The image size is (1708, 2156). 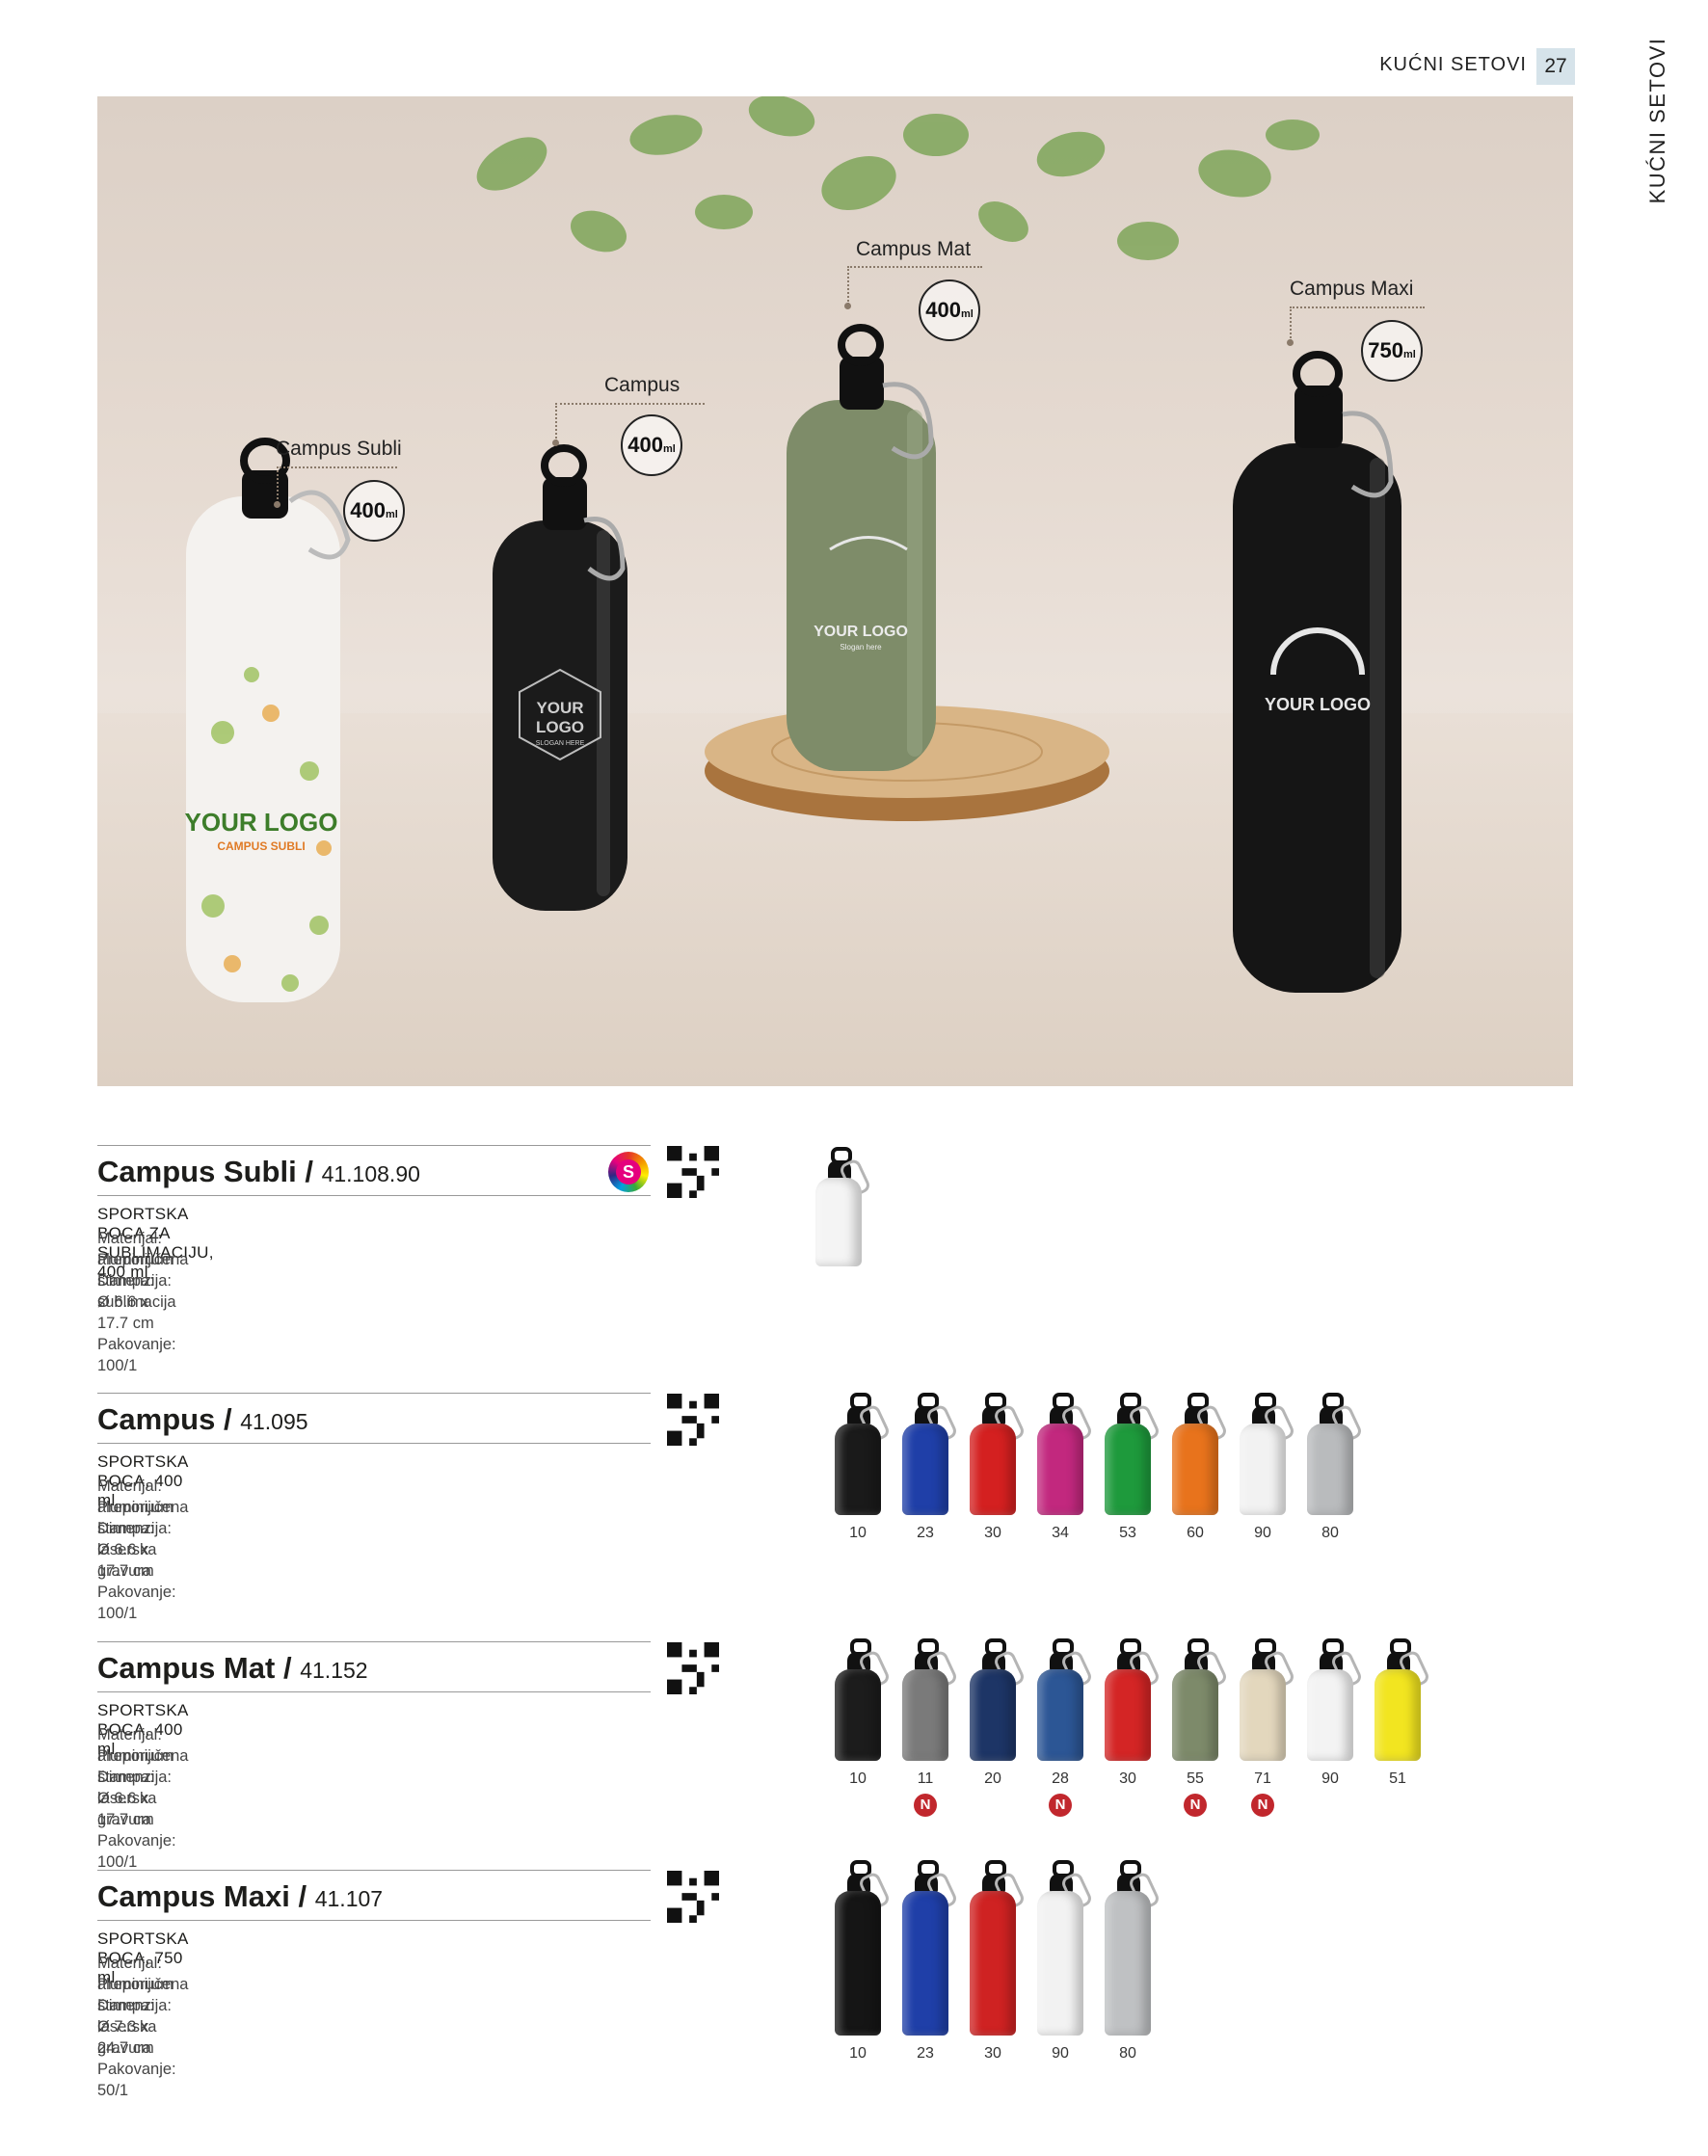 I want to click on callout-maxi-volume: 750ml, so click(x=1392, y=351).